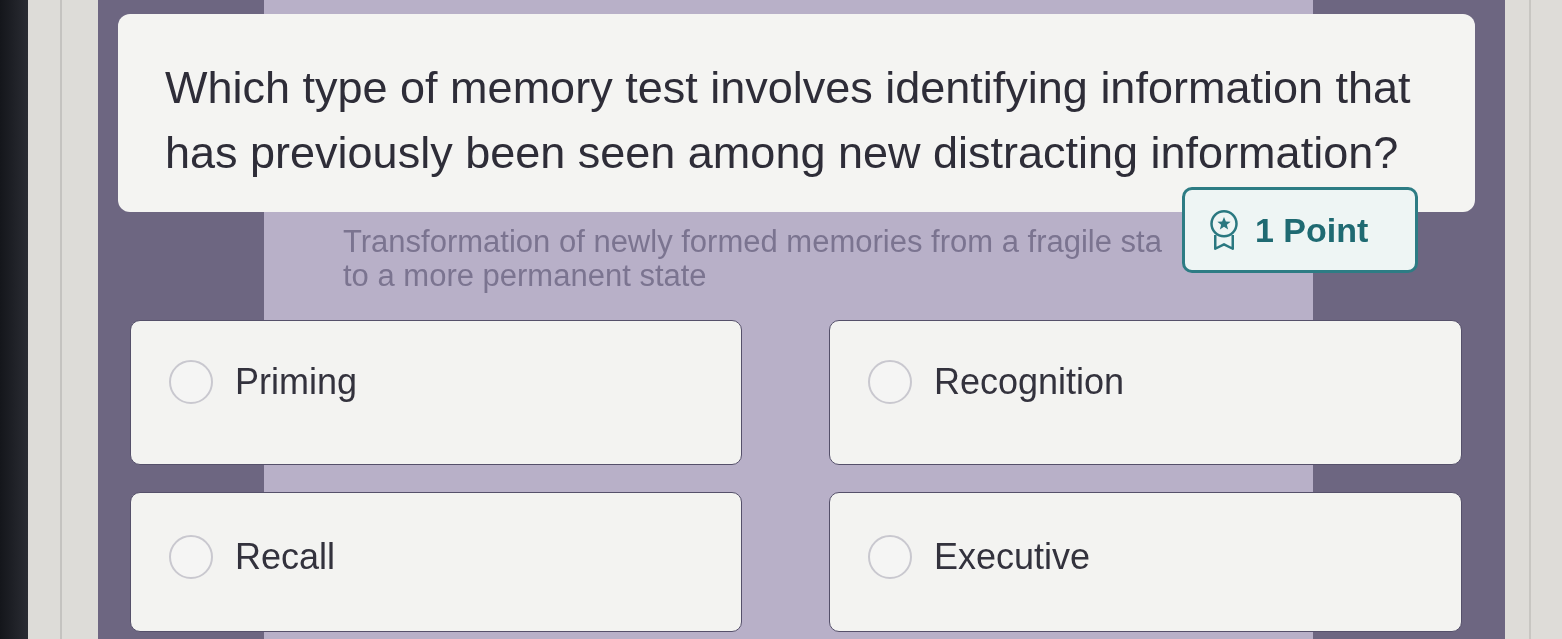  What do you see at coordinates (1145, 562) in the screenshot?
I see `answer-option: Executive` at bounding box center [1145, 562].